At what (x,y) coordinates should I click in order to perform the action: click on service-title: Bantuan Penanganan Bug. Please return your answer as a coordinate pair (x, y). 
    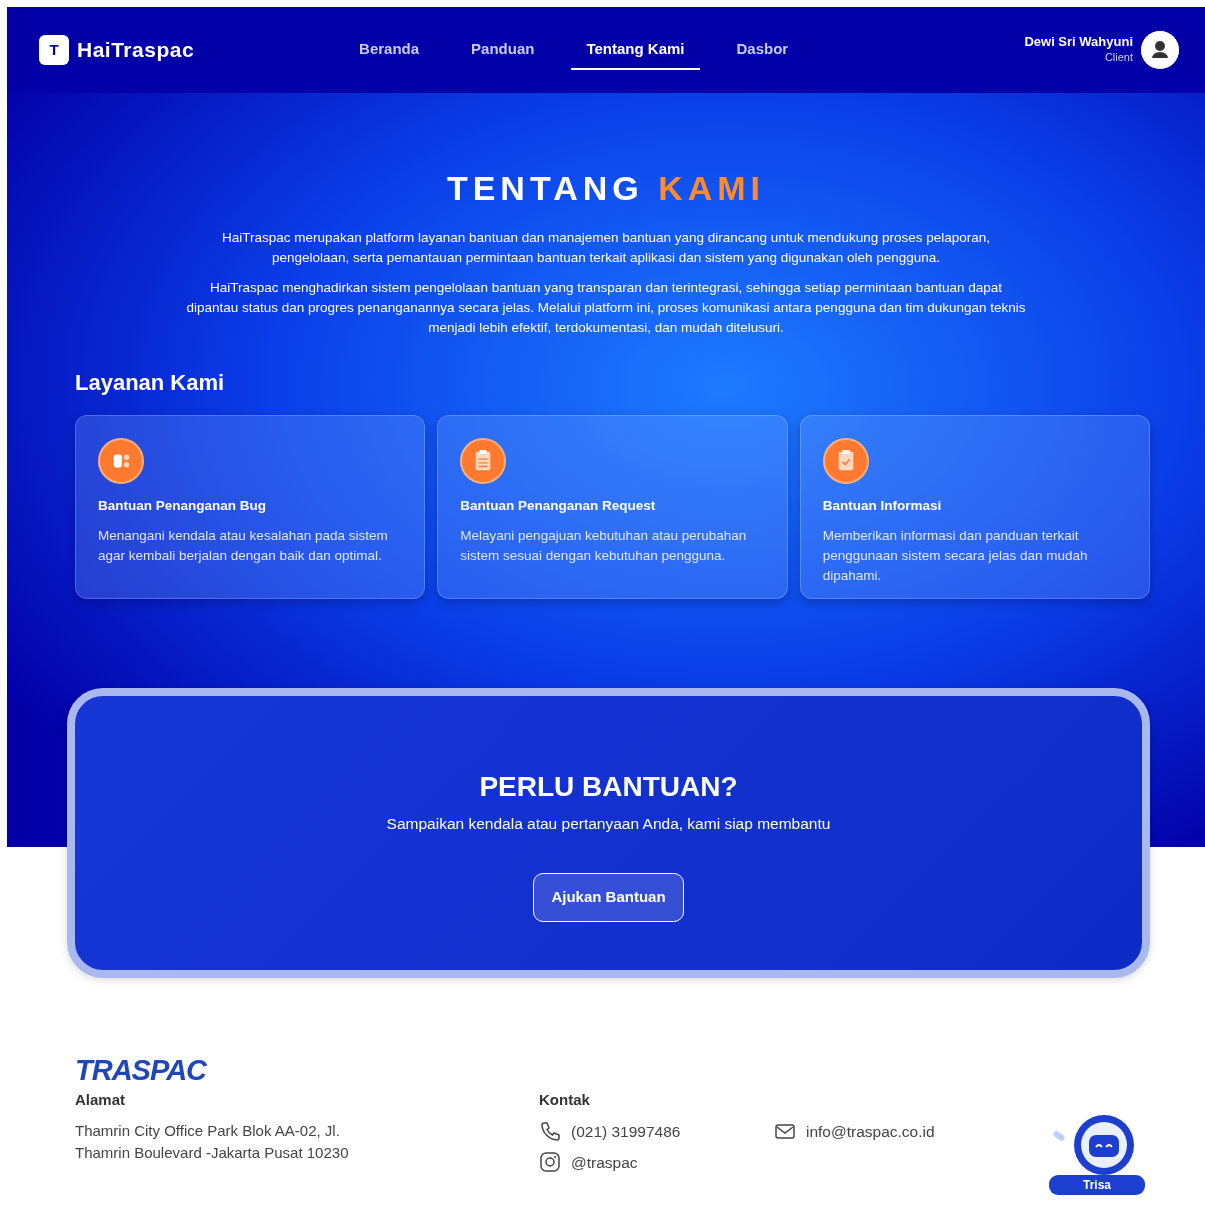
    Looking at the image, I should click on (182, 506).